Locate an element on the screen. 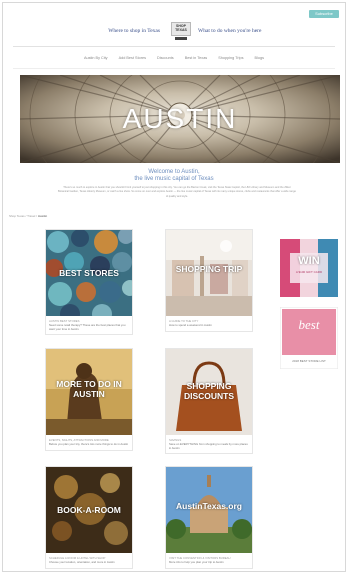  ad-title: WIN is located at coordinates (309, 261).